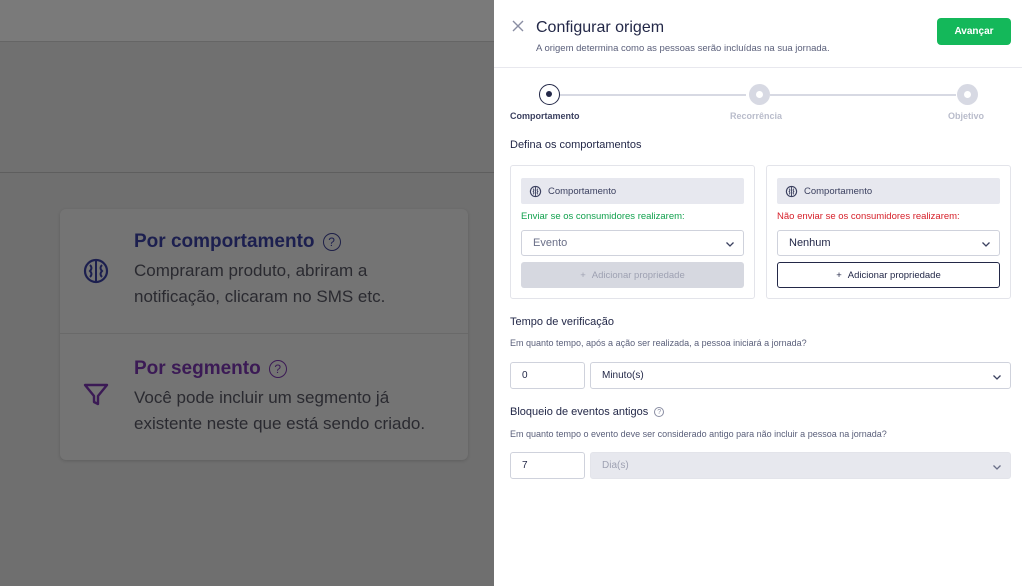 The width and height of the screenshot is (1022, 586). I want to click on old-events-value-input: 7, so click(547, 465).